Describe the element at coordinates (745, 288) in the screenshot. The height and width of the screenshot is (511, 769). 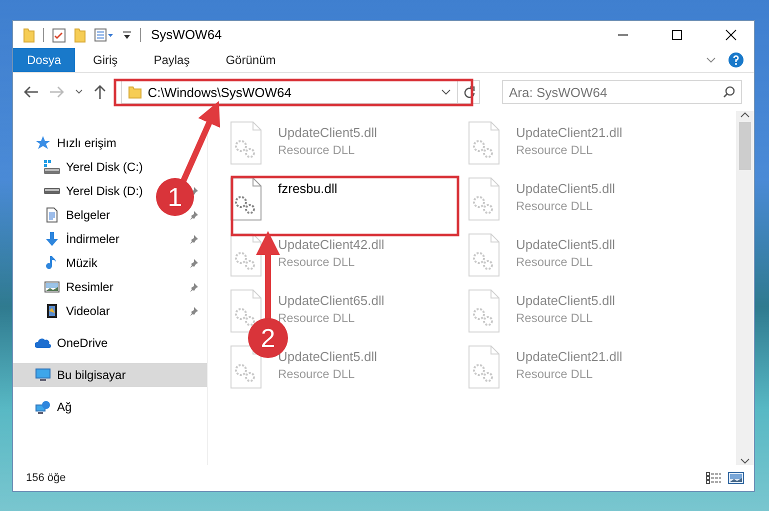
I see `scrollbar` at that location.